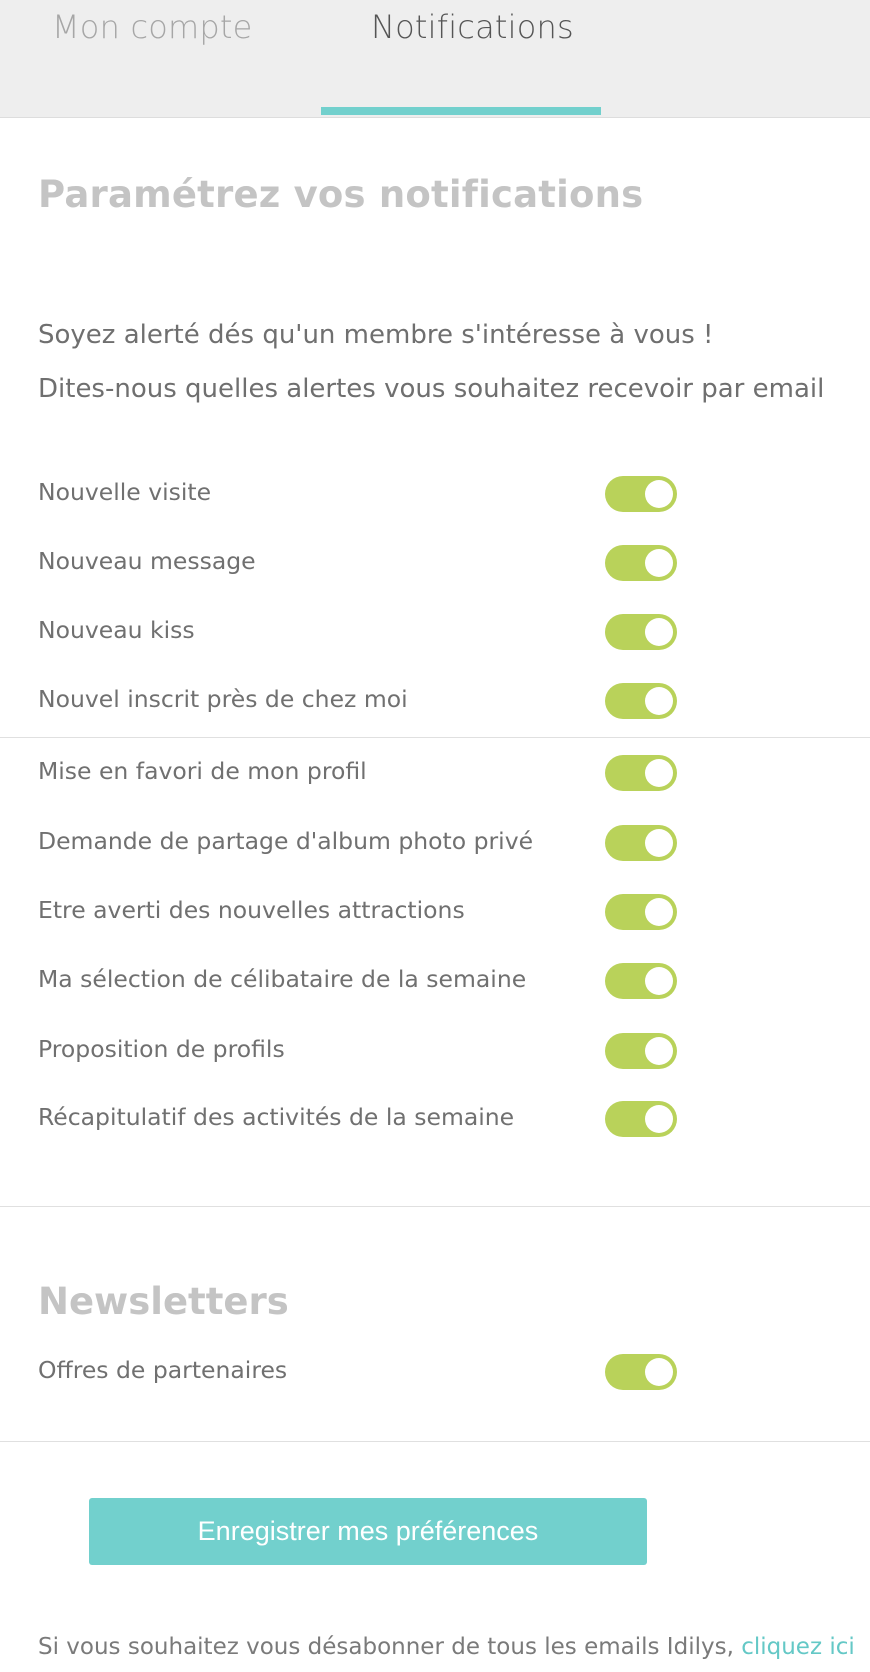 Image resolution: width=870 pixels, height=1672 pixels. What do you see at coordinates (435, 1051) in the screenshot?
I see `notification-row-proposition-profils: Proposition de profils` at bounding box center [435, 1051].